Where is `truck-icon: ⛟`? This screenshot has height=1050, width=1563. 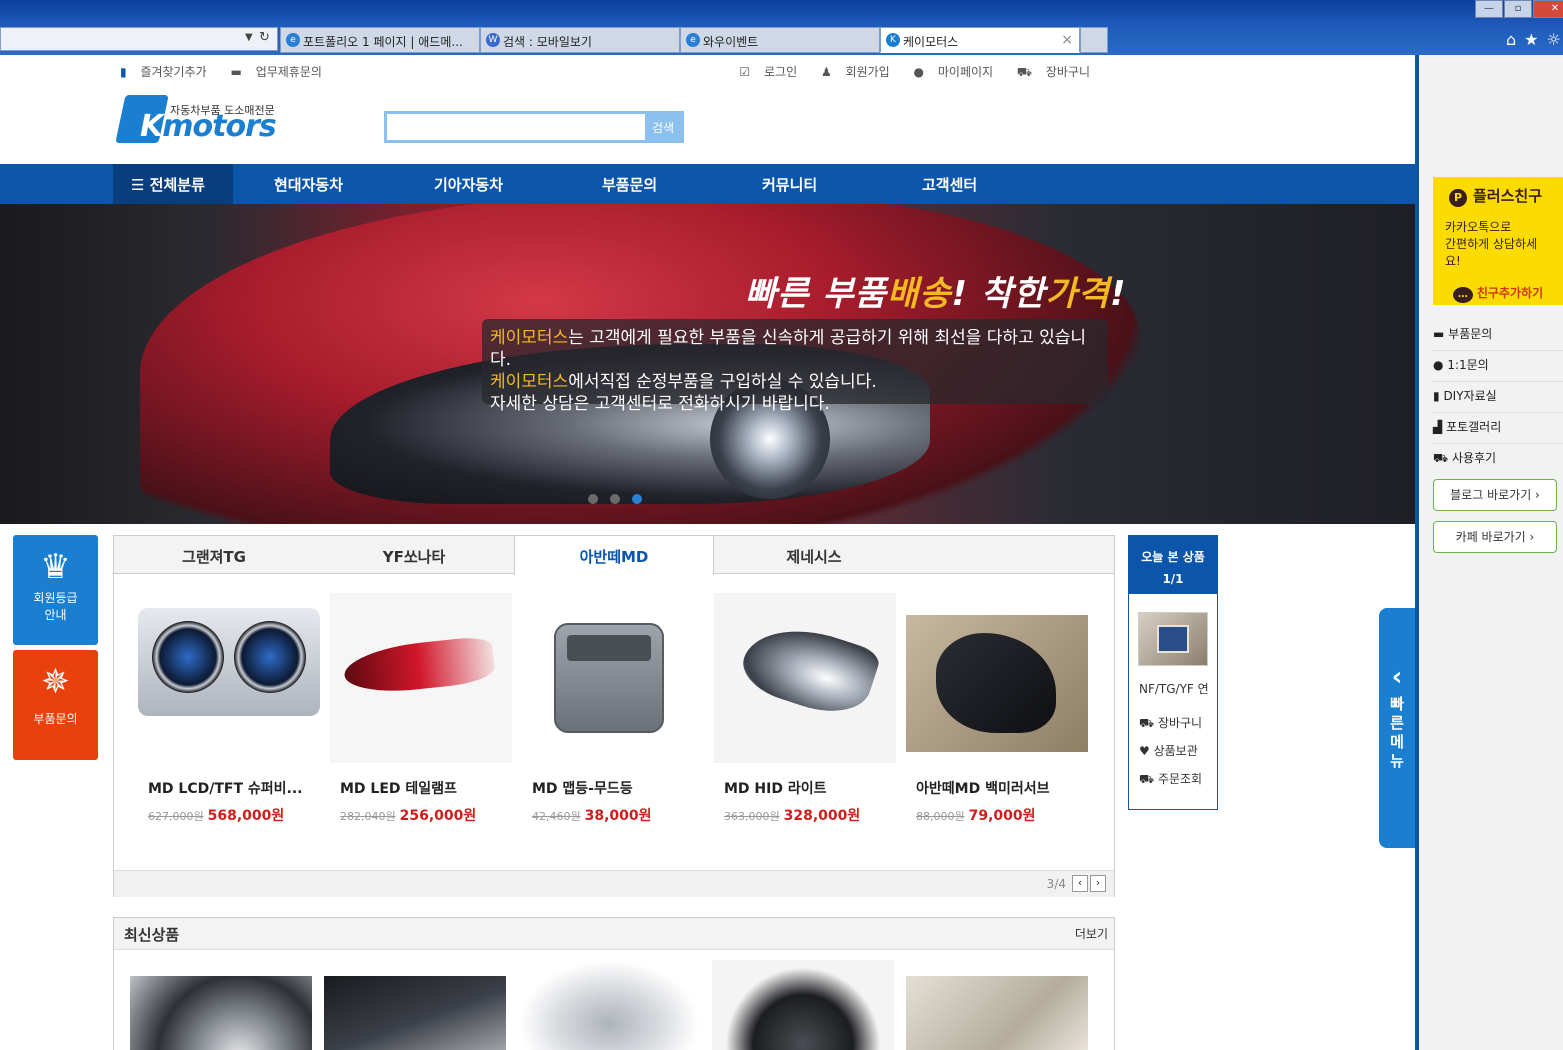 truck-icon: ⛟ is located at coordinates (1147, 779).